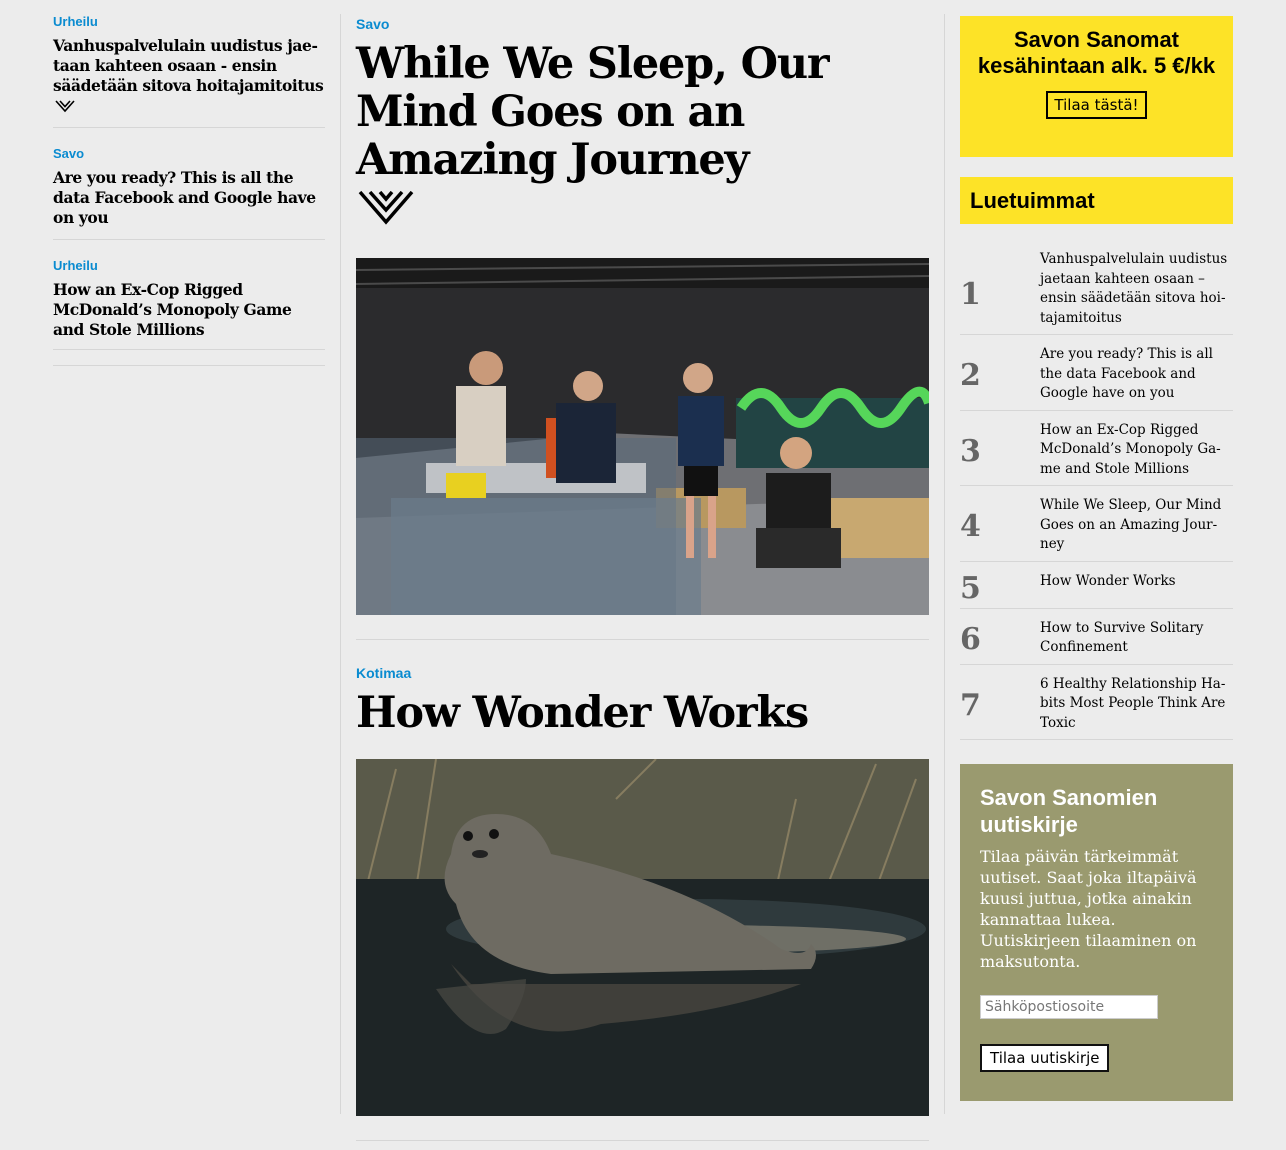  I want to click on rank-number: 2, so click(970, 376).